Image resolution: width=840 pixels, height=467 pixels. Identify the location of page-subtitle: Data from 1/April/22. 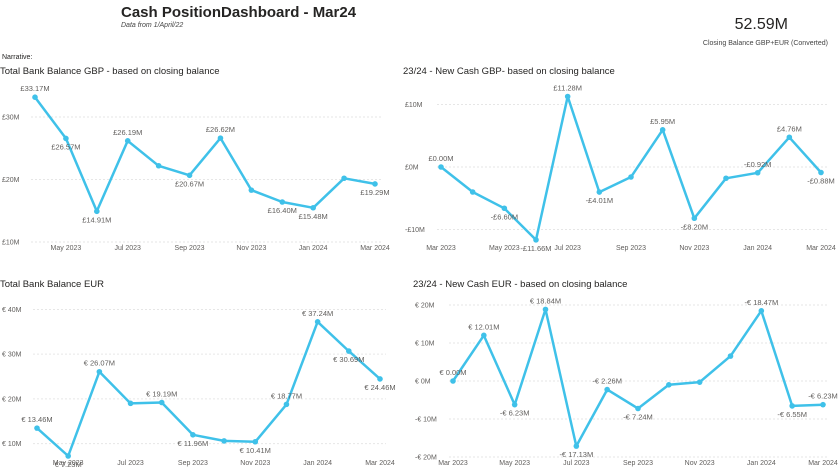
(152, 25).